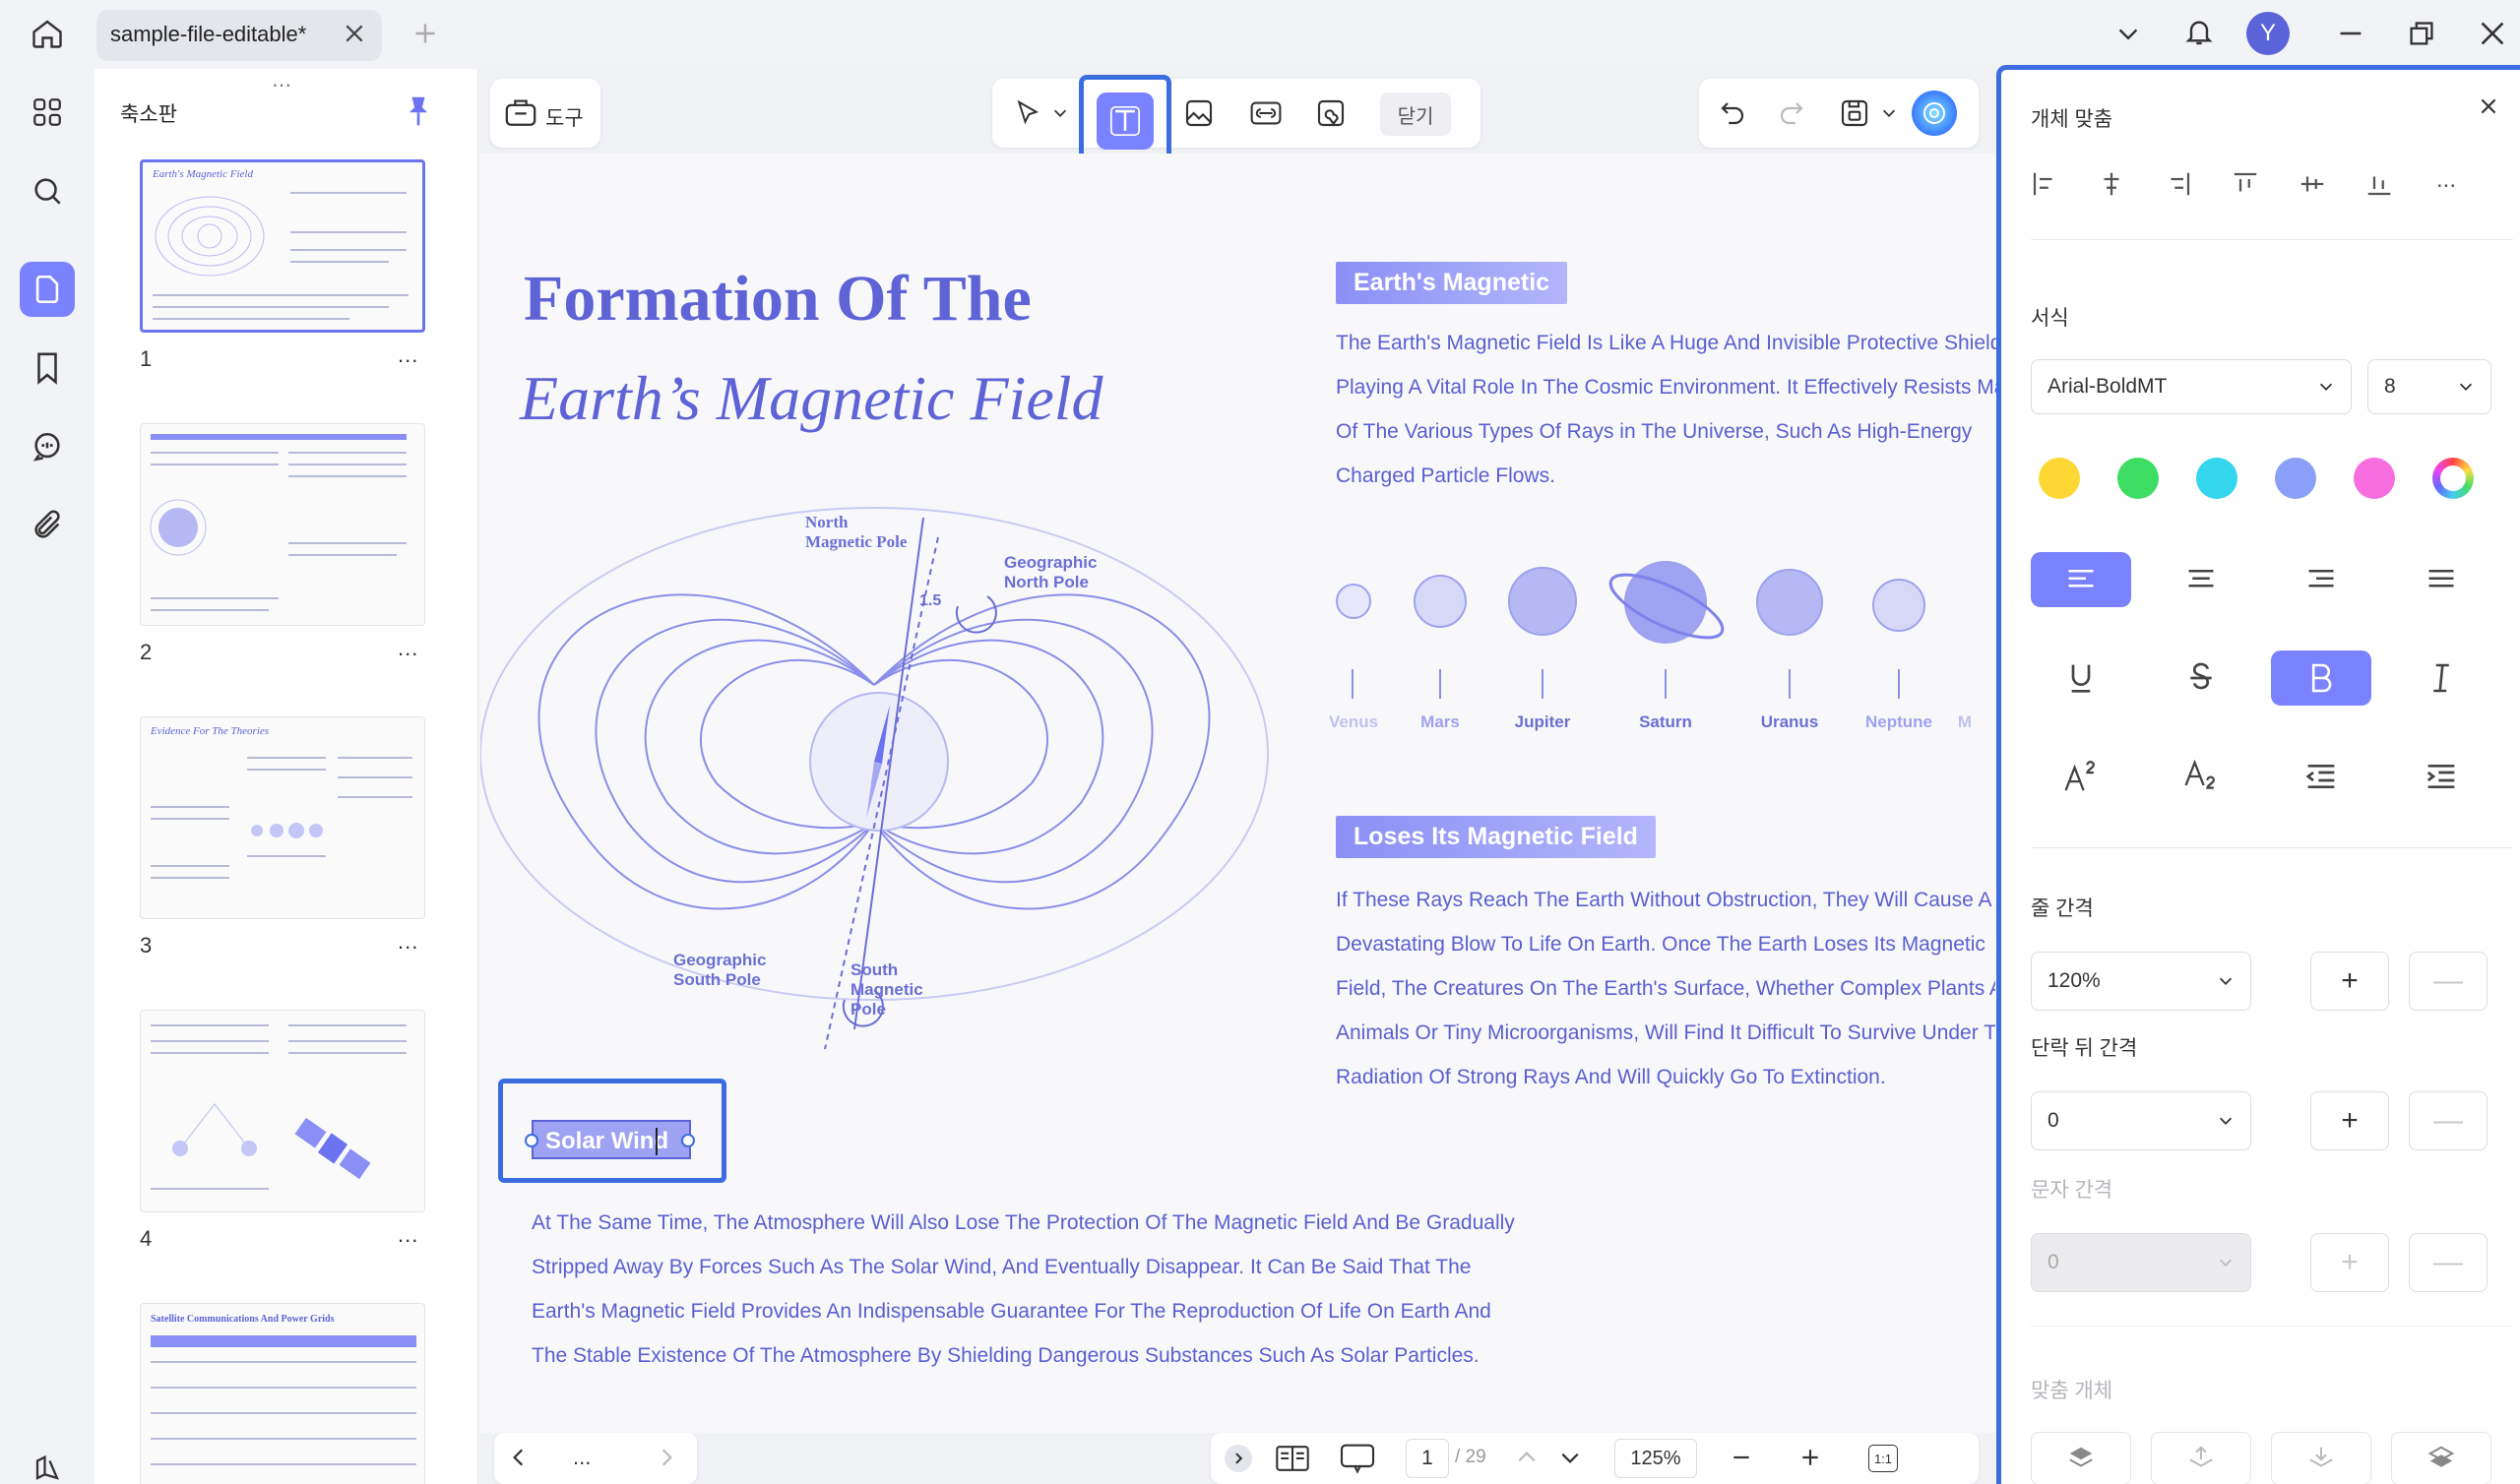 Image resolution: width=2520 pixels, height=1484 pixels. Describe the element at coordinates (2081, 1458) in the screenshot. I see `bring-to-front-icon` at that location.